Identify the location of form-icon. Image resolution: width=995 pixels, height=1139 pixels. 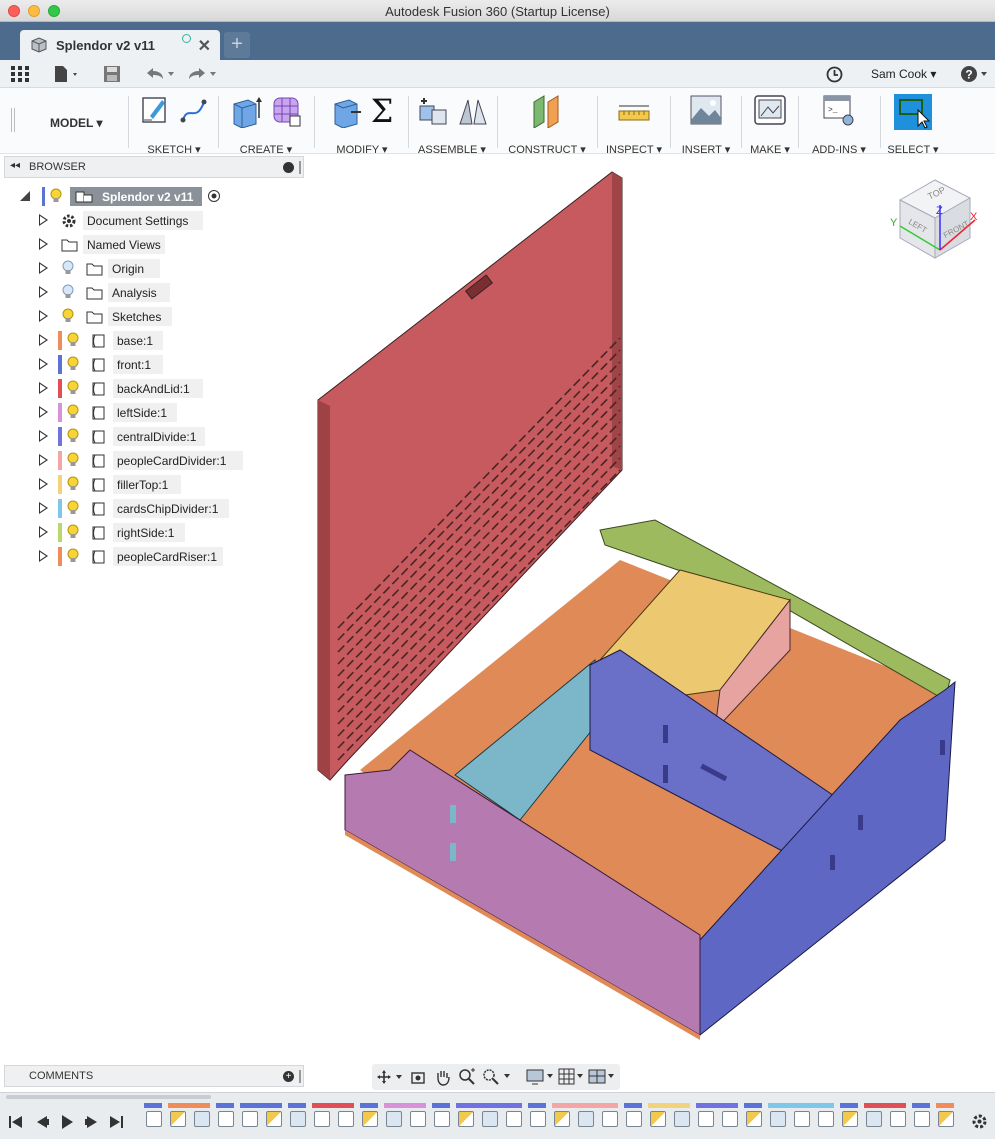
(286, 111).